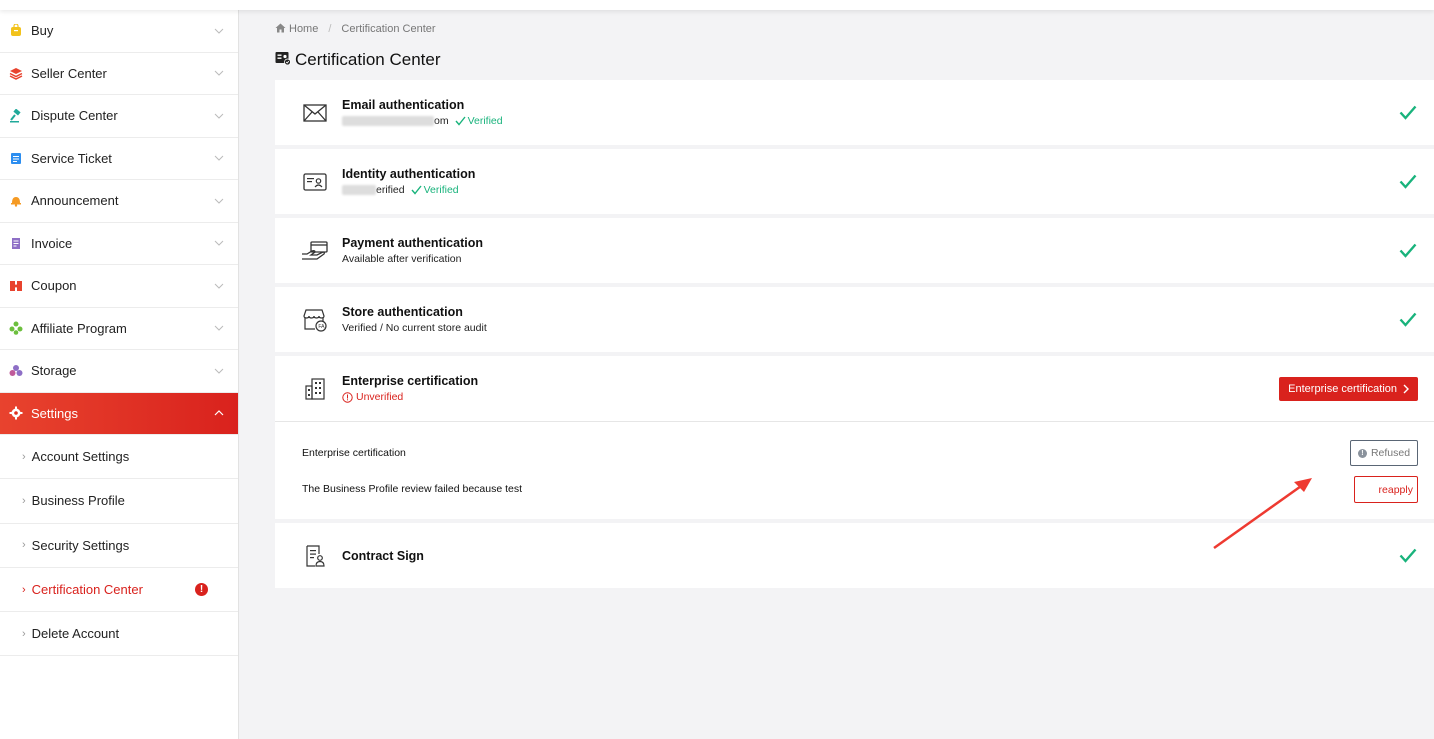 Image resolution: width=1434 pixels, height=739 pixels. Describe the element at coordinates (79, 328) in the screenshot. I see `sidebar-item-label: Affiliate Program` at that location.